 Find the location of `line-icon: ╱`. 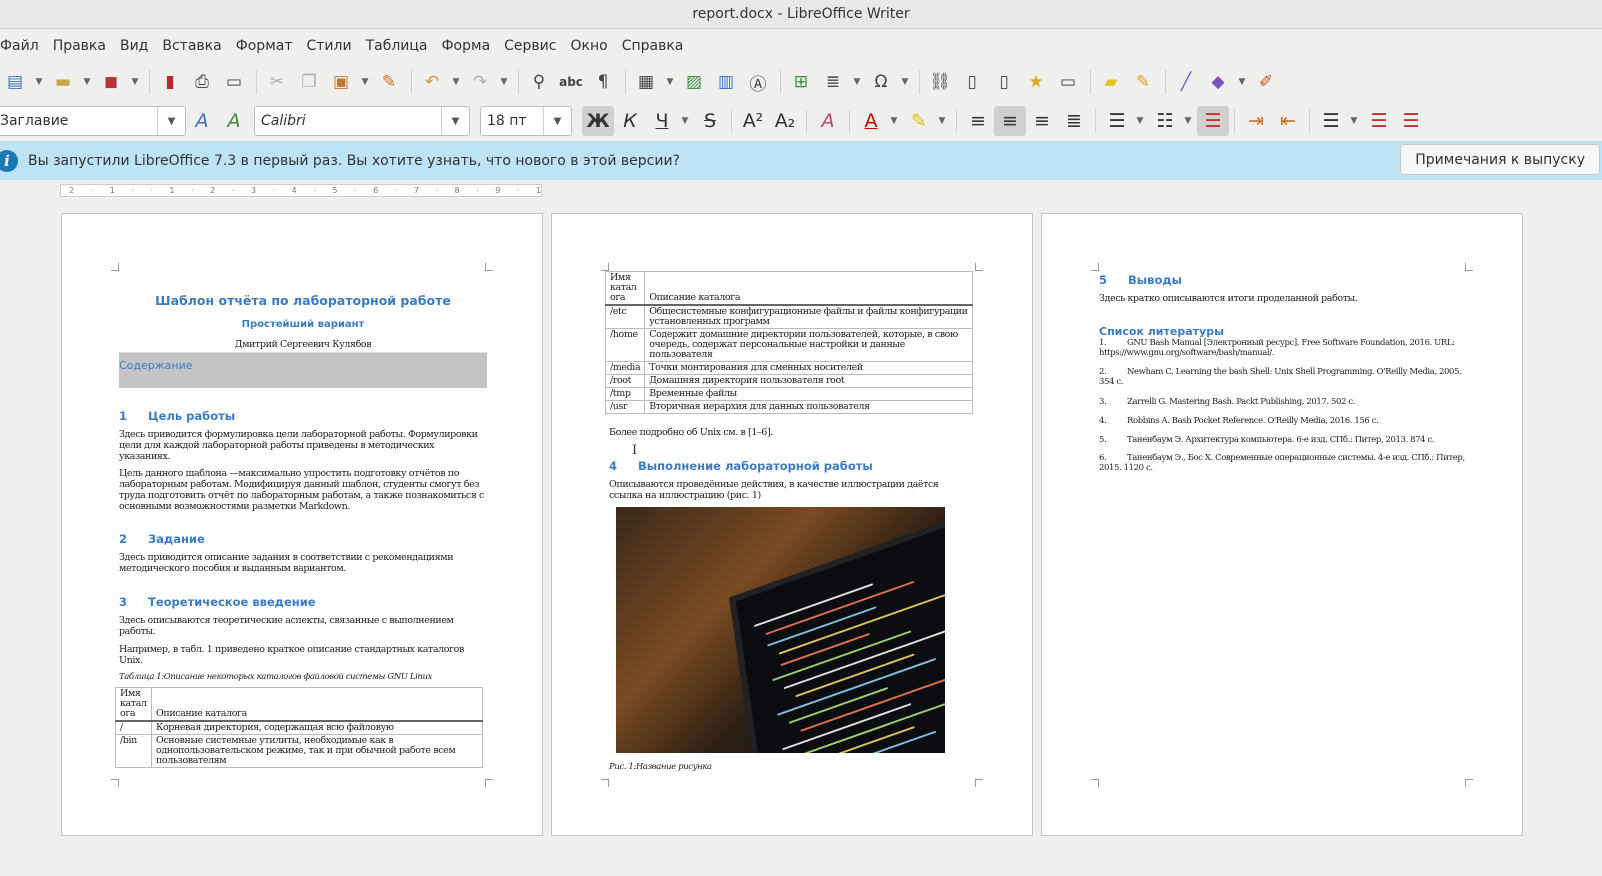

line-icon: ╱ is located at coordinates (1186, 82).